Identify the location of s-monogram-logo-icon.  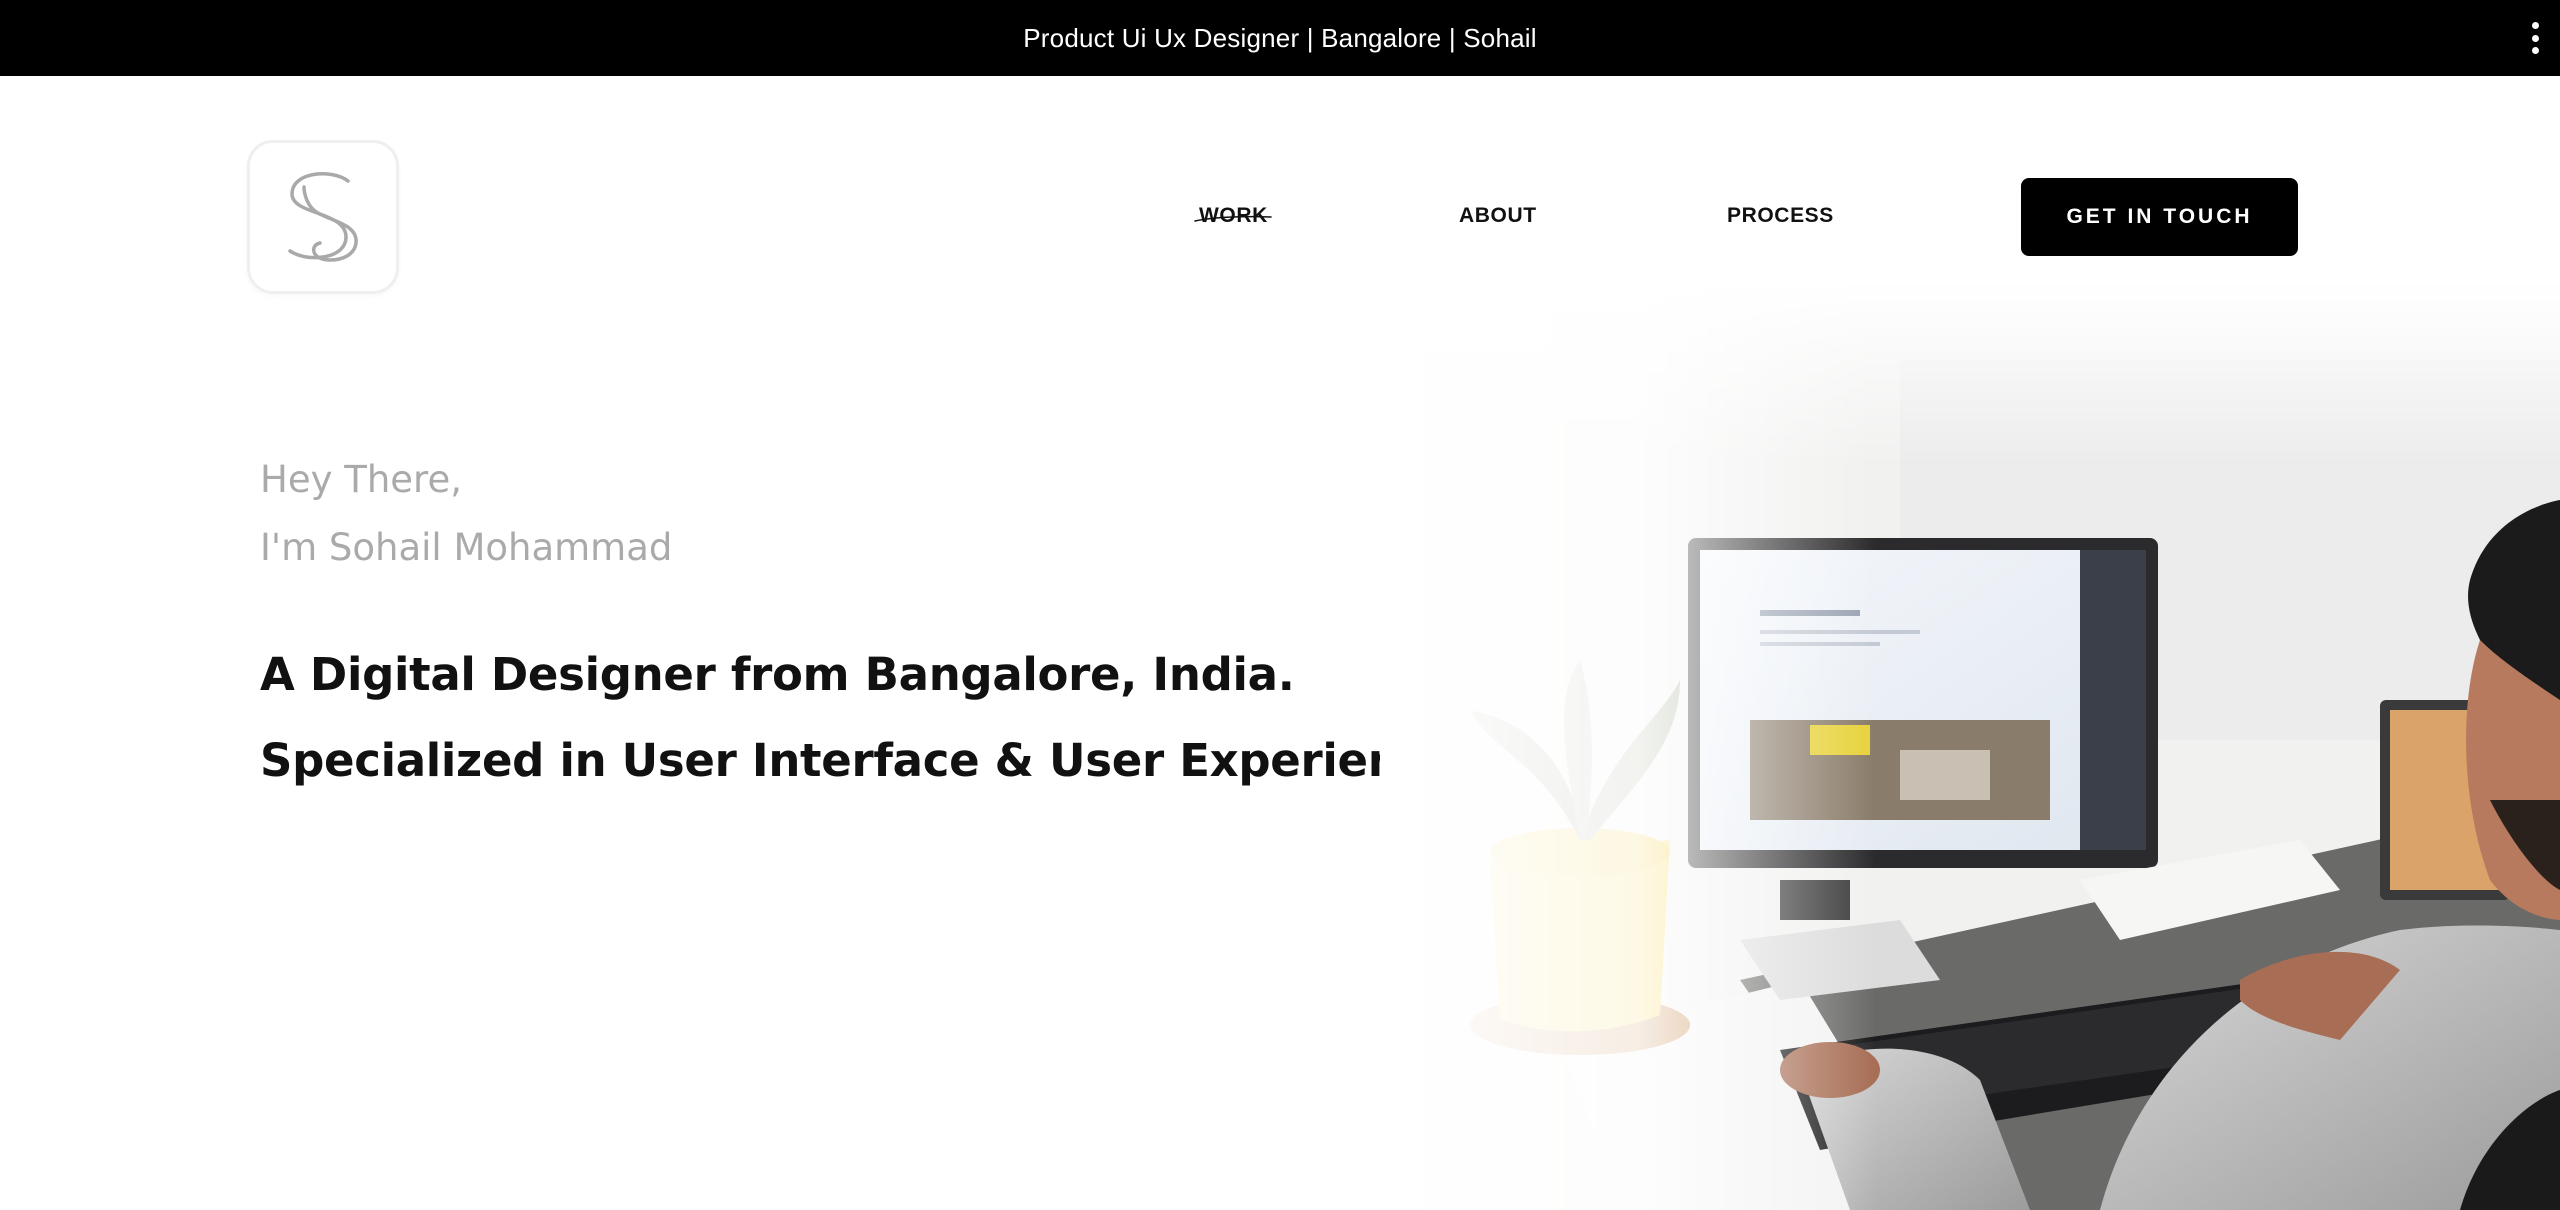
(323, 217).